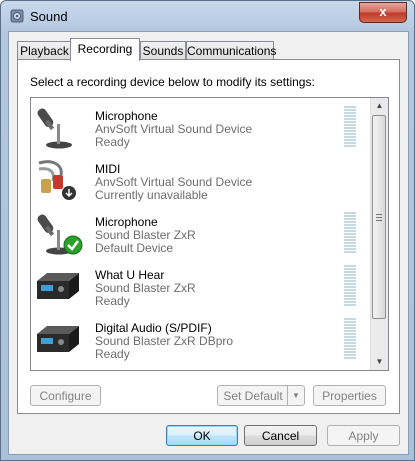  What do you see at coordinates (200, 285) in the screenshot?
I see `list-item: What U Hear Sound Blaster ZxR Ready` at bounding box center [200, 285].